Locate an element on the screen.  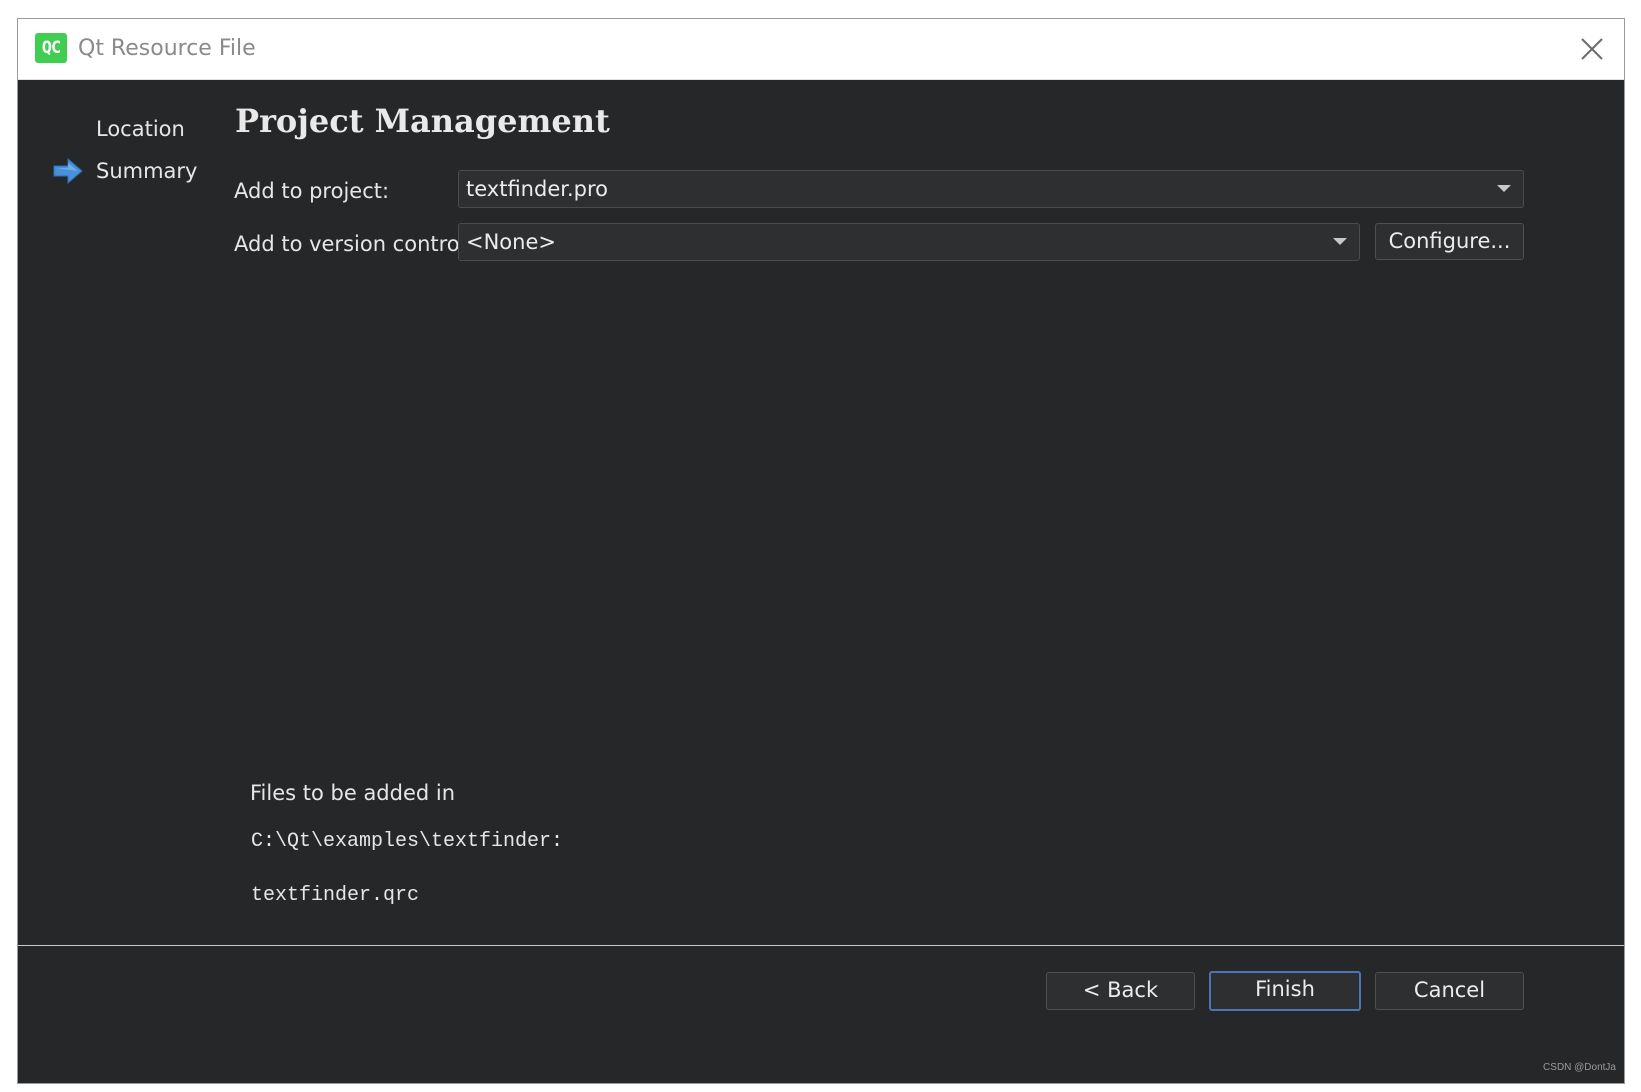
sidebar-item-label: Location is located at coordinates (140, 129).